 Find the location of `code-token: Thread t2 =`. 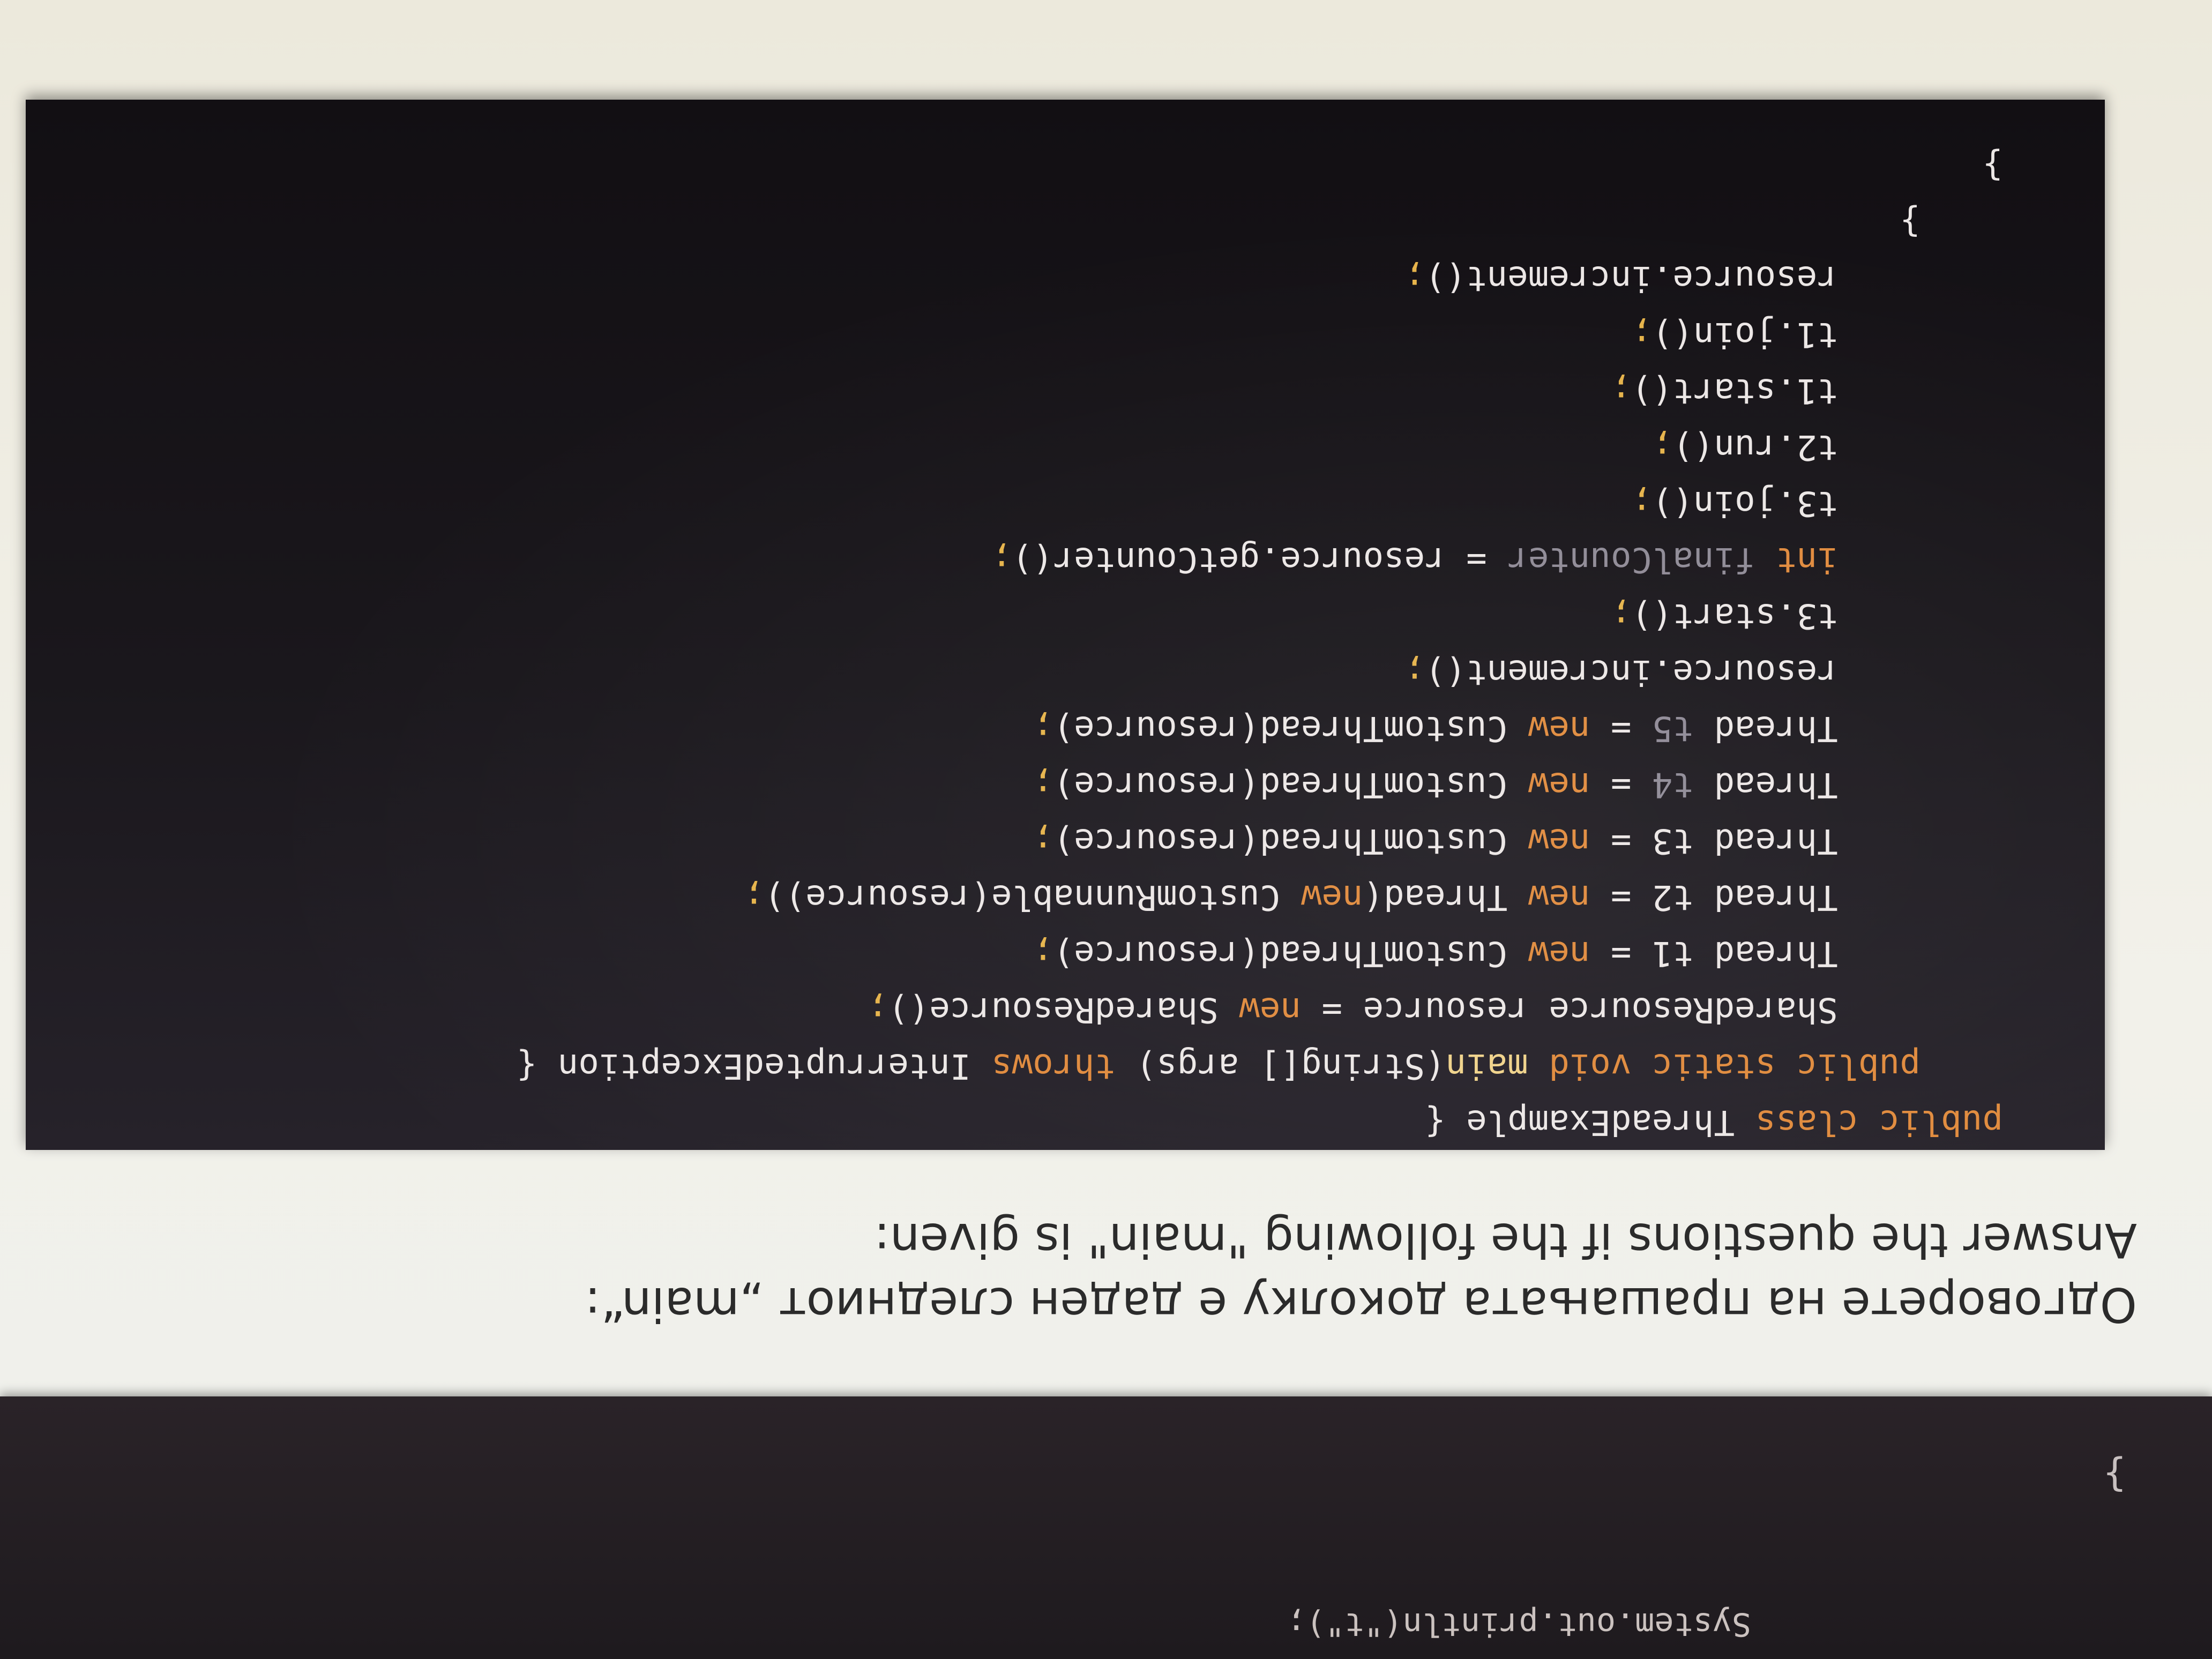

code-token: Thread t2 = is located at coordinates (1796, 897).